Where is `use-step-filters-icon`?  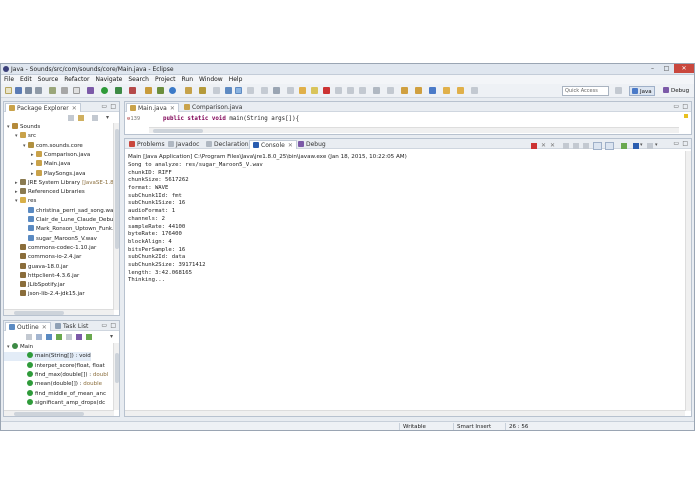
use-step-filters-icon is located at coordinates (390, 90).